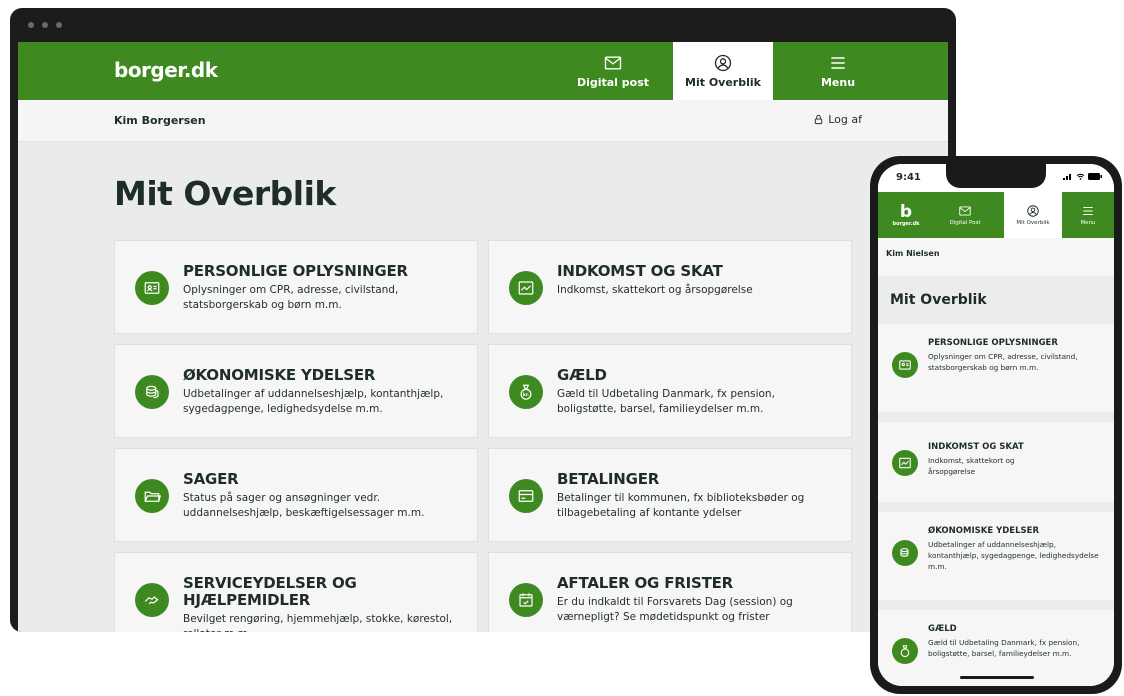 The height and width of the screenshot is (696, 1124). Describe the element at coordinates (526, 600) in the screenshot. I see `calendar-icon` at that location.